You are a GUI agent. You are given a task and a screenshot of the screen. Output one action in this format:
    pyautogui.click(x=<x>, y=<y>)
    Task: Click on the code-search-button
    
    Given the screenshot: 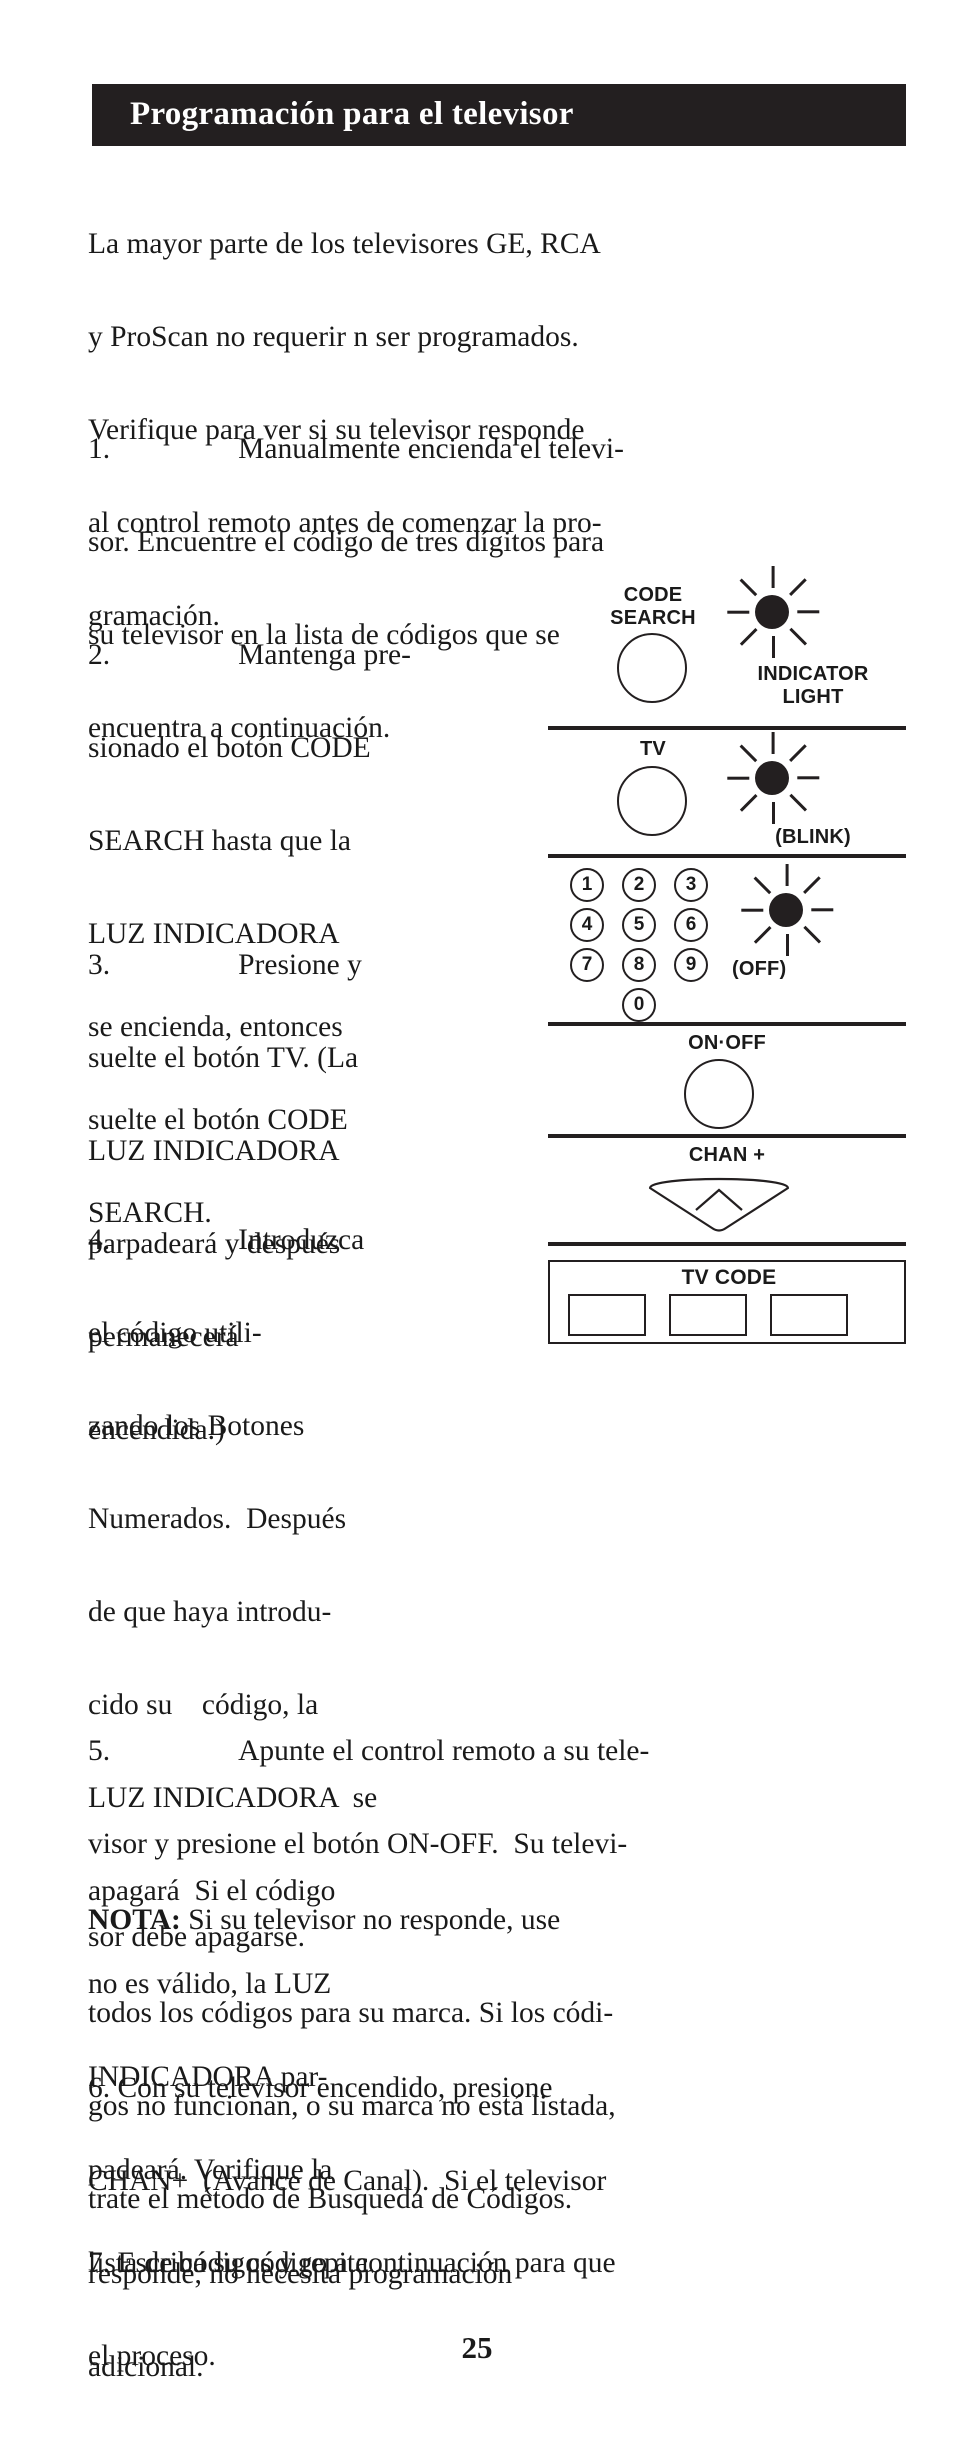 What is the action you would take?
    pyautogui.click(x=652, y=668)
    